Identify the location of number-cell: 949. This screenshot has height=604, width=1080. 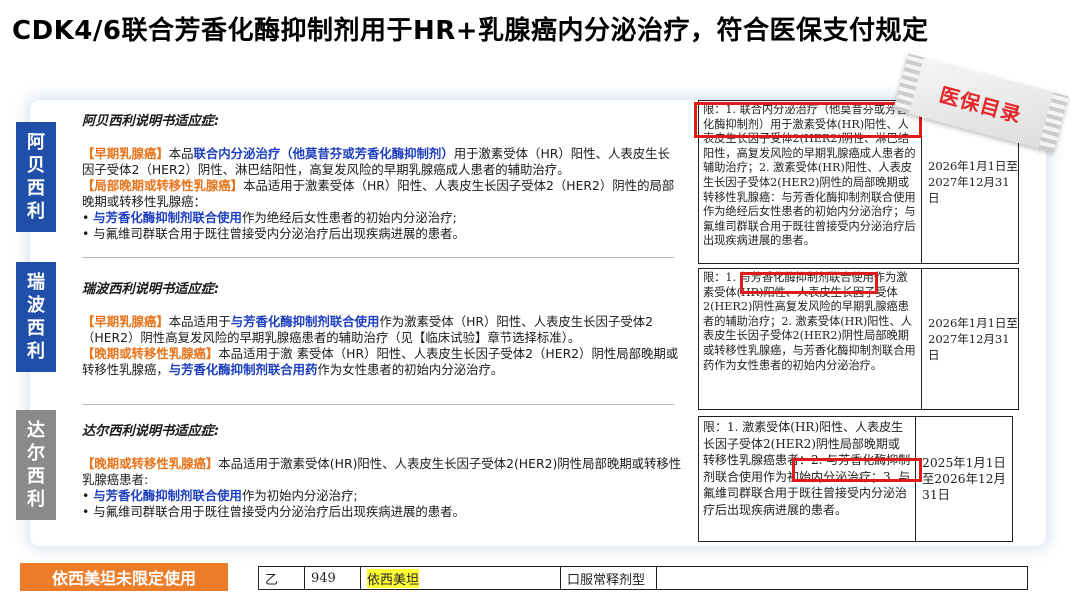
(333, 578).